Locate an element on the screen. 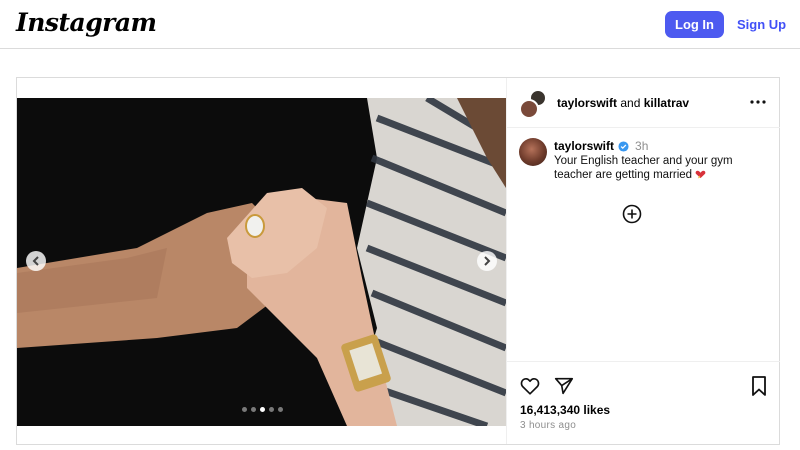 This screenshot has width=800, height=450. signup-link: Sign Up is located at coordinates (761, 24).